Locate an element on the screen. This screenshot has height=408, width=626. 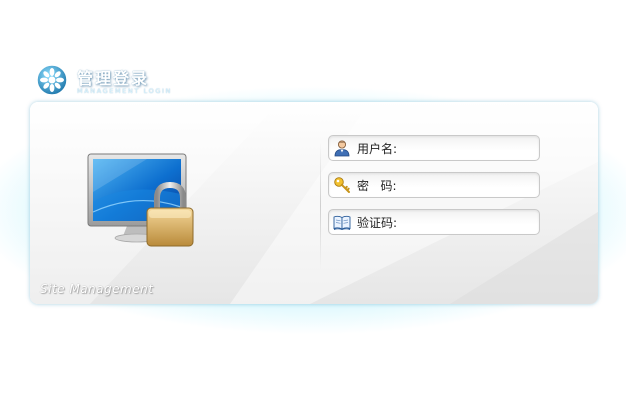
monitor-padlock-icon is located at coordinates (140, 200).